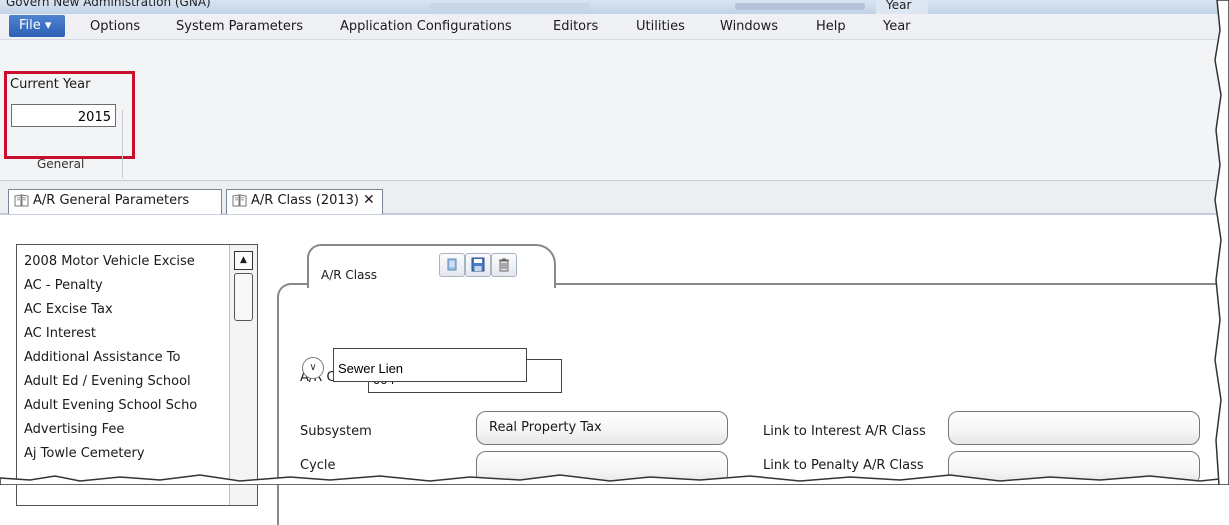  I want to click on tab-ar-class: A/R Class (2013) ✕, so click(304, 201).